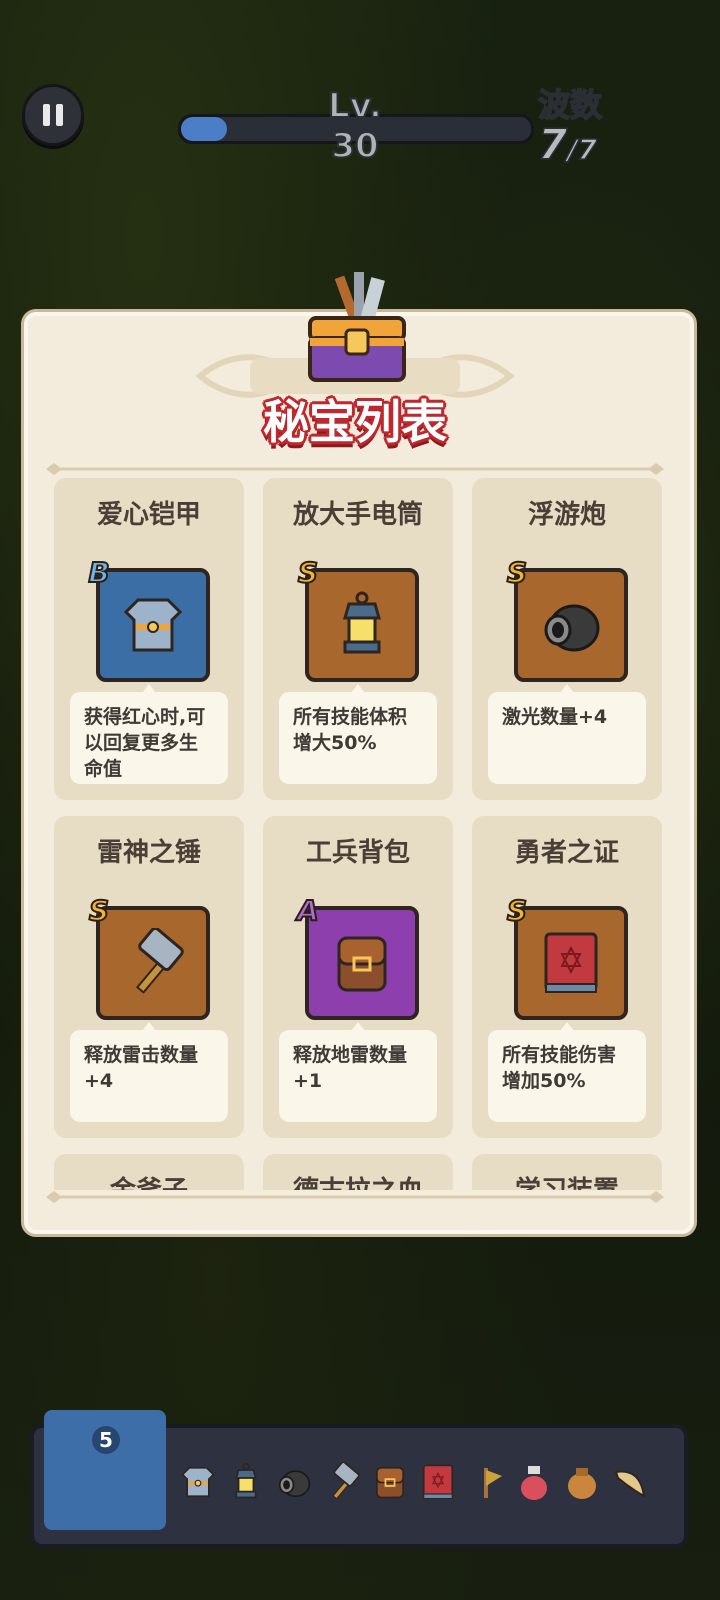 The height and width of the screenshot is (1600, 720). Describe the element at coordinates (566, 853) in the screenshot. I see `treasure-name: 勇者之证` at that location.